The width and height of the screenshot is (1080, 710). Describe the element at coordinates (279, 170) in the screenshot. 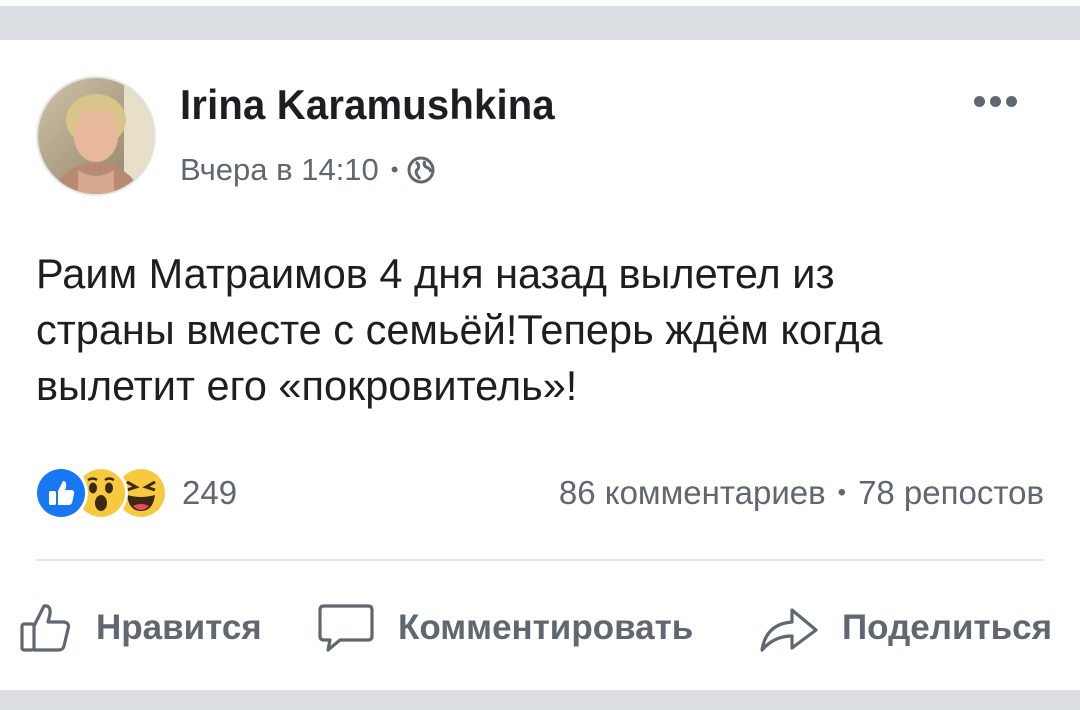

I see `post-timestamp: Вчера в 14:10` at that location.